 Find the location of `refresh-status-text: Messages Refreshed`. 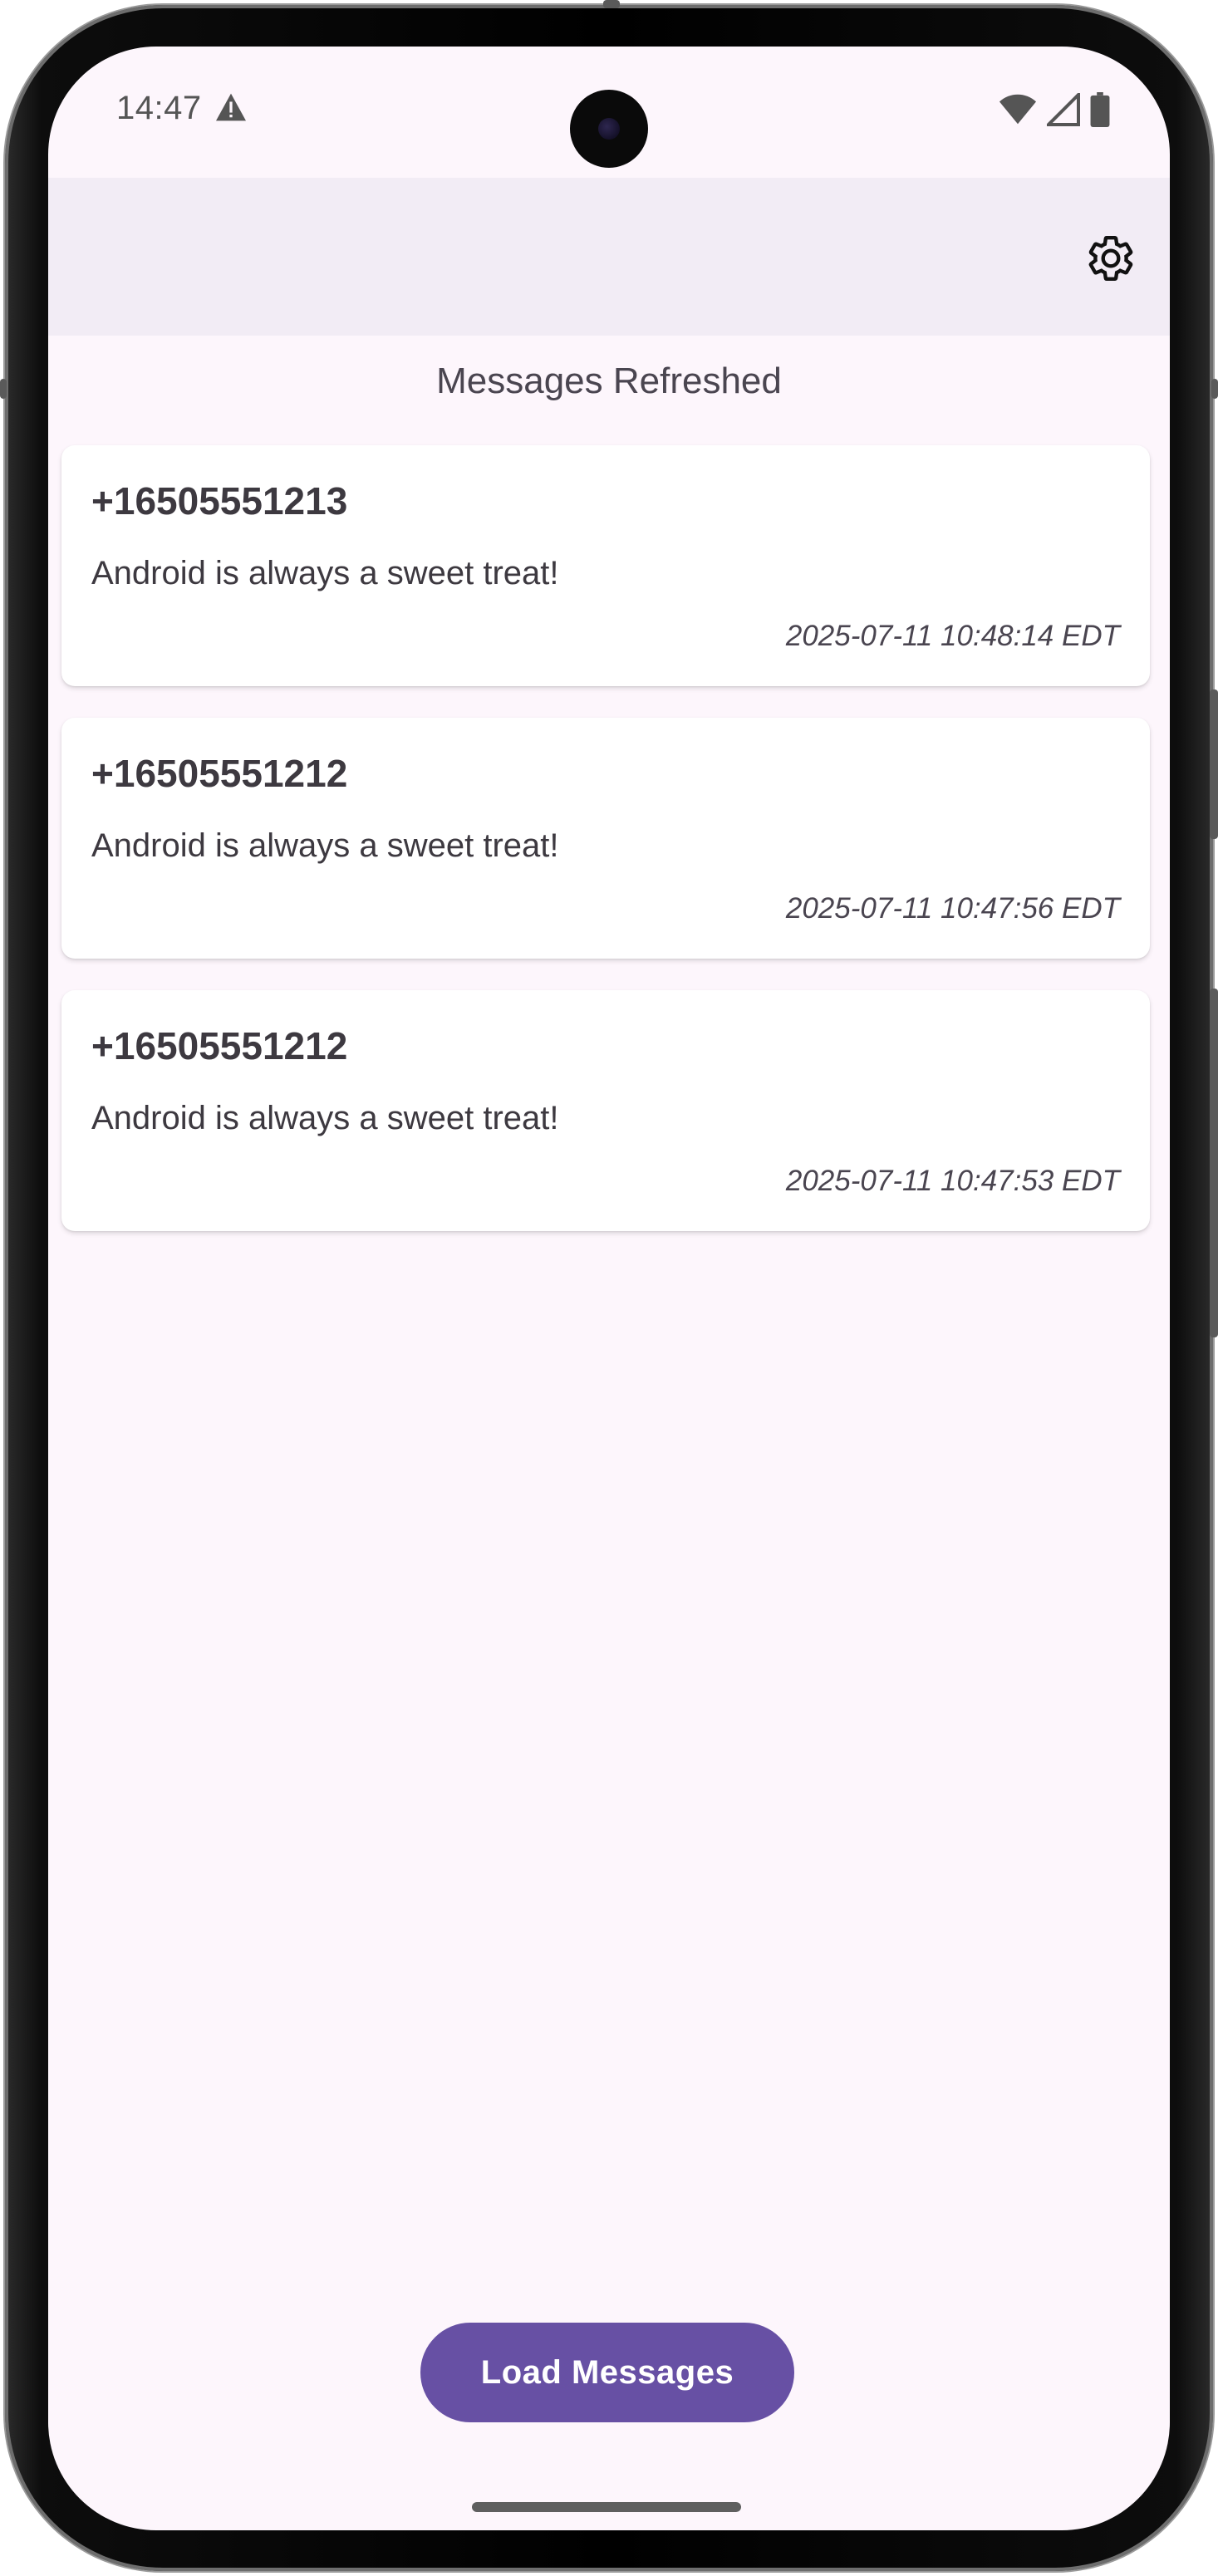

refresh-status-text: Messages Refreshed is located at coordinates (609, 381).